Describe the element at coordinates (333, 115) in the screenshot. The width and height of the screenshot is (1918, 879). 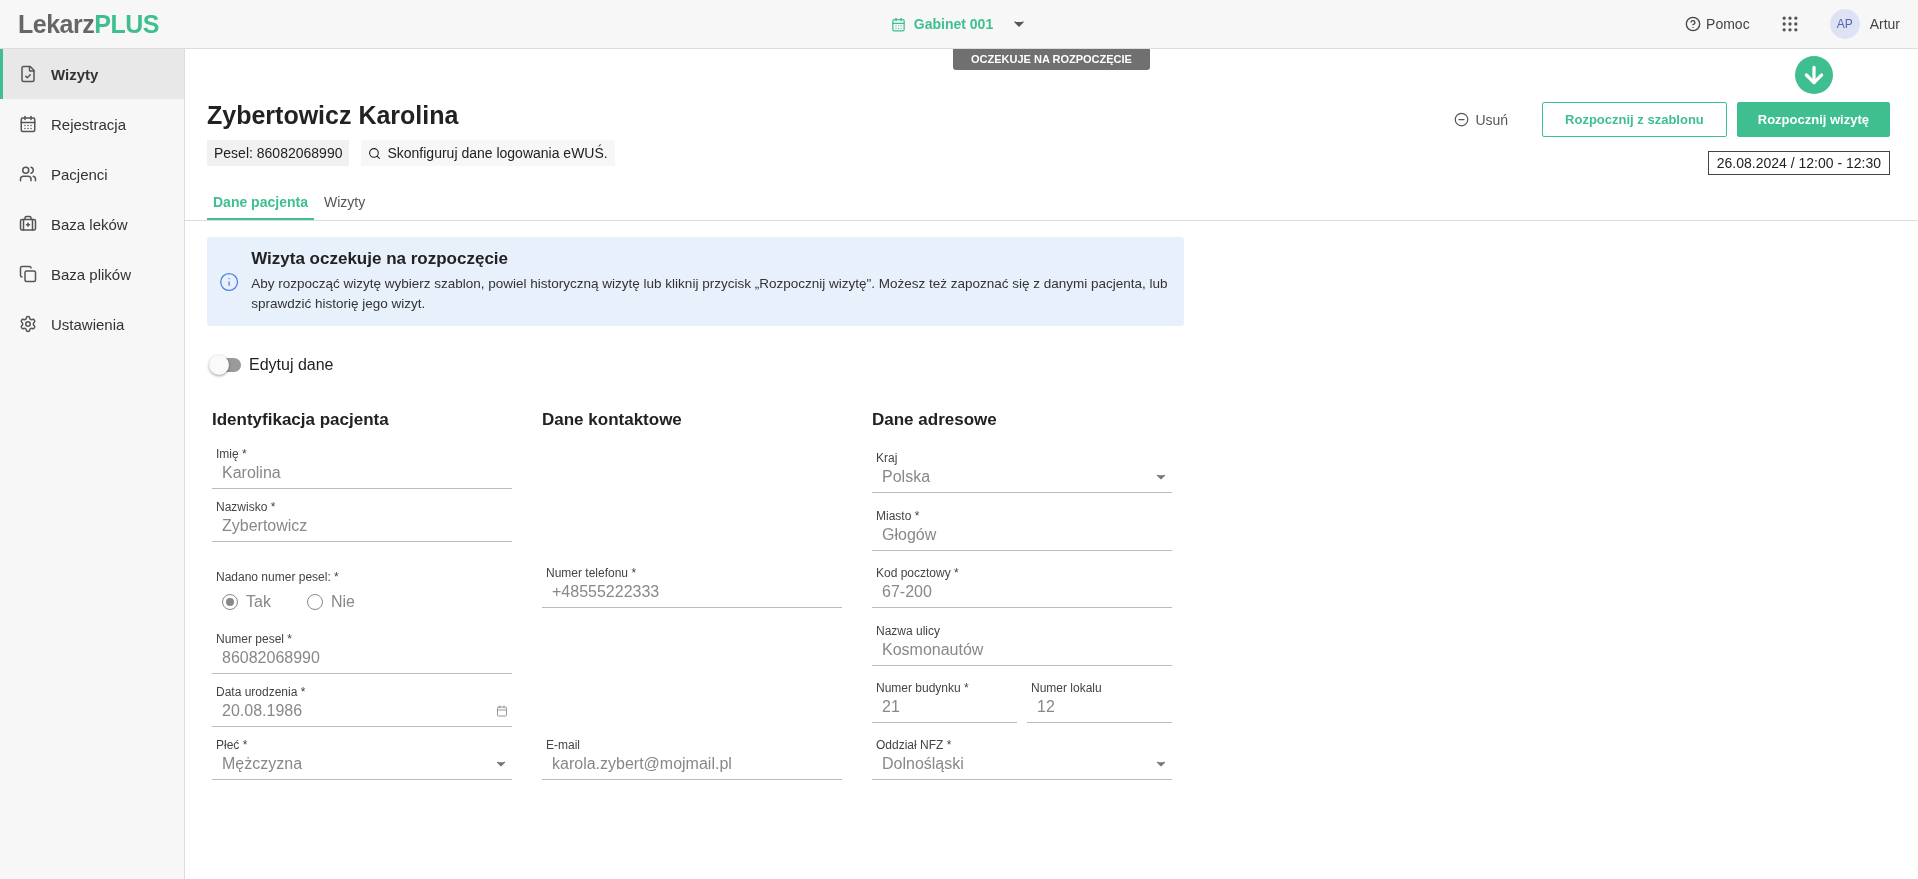
I see `patient-name: Zybertowicz Karolina` at that location.